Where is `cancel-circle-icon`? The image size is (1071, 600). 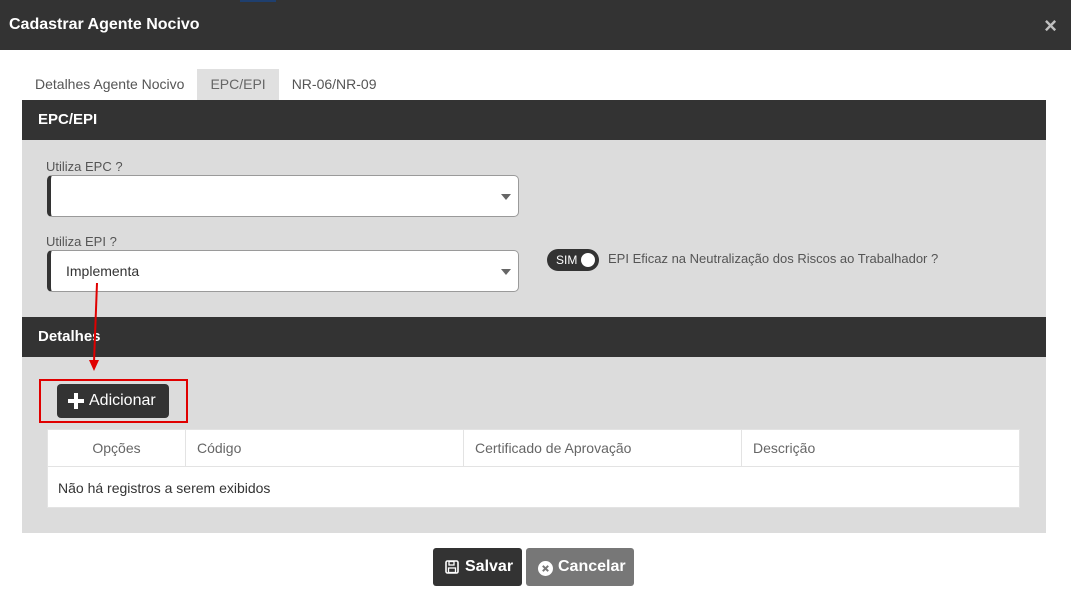 cancel-circle-icon is located at coordinates (545, 568).